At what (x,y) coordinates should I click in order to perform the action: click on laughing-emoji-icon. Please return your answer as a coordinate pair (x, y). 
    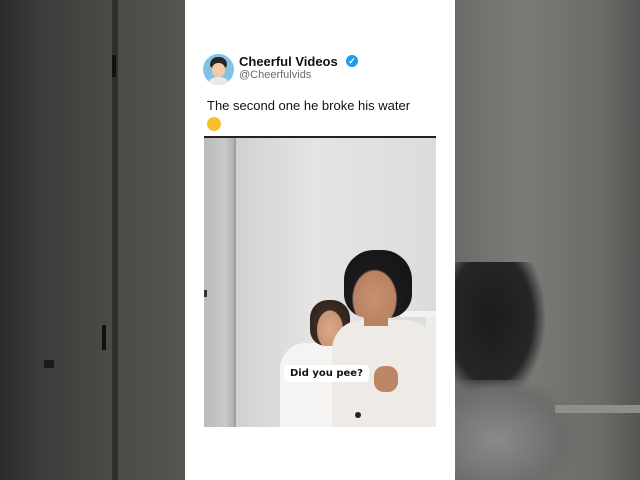
    Looking at the image, I should click on (214, 124).